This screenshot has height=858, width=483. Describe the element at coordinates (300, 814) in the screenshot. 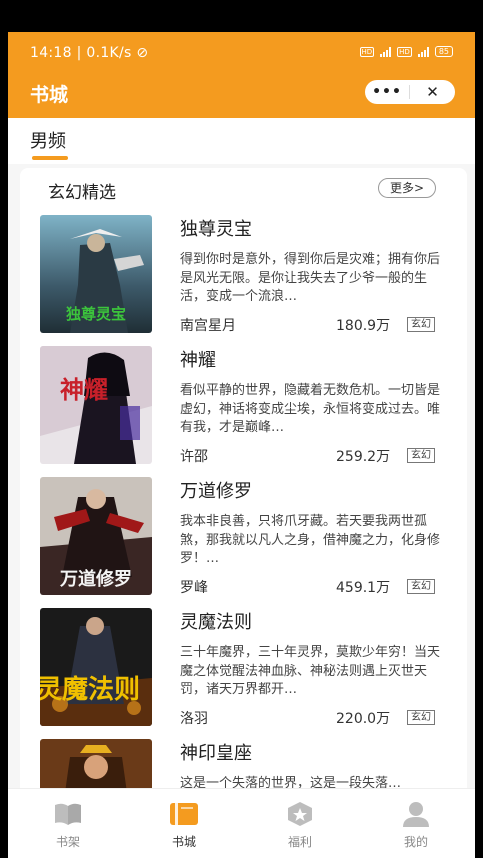

I see `star-badge-icon` at that location.